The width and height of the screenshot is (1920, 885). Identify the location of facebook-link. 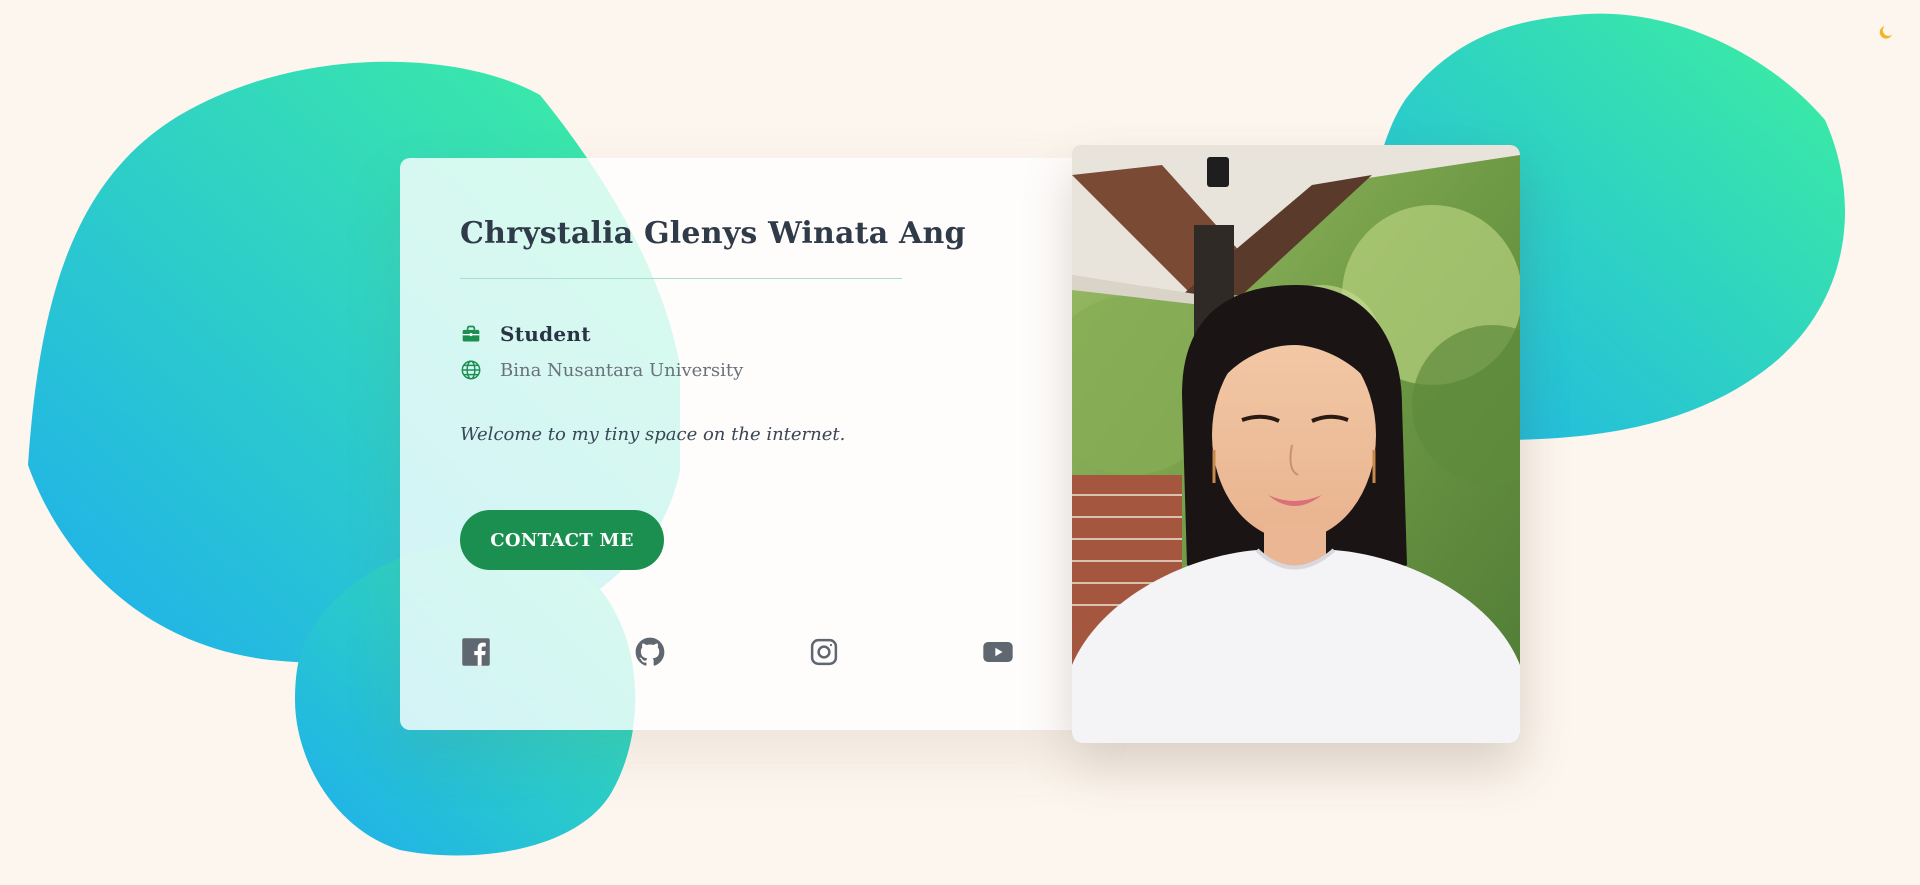
(476, 654).